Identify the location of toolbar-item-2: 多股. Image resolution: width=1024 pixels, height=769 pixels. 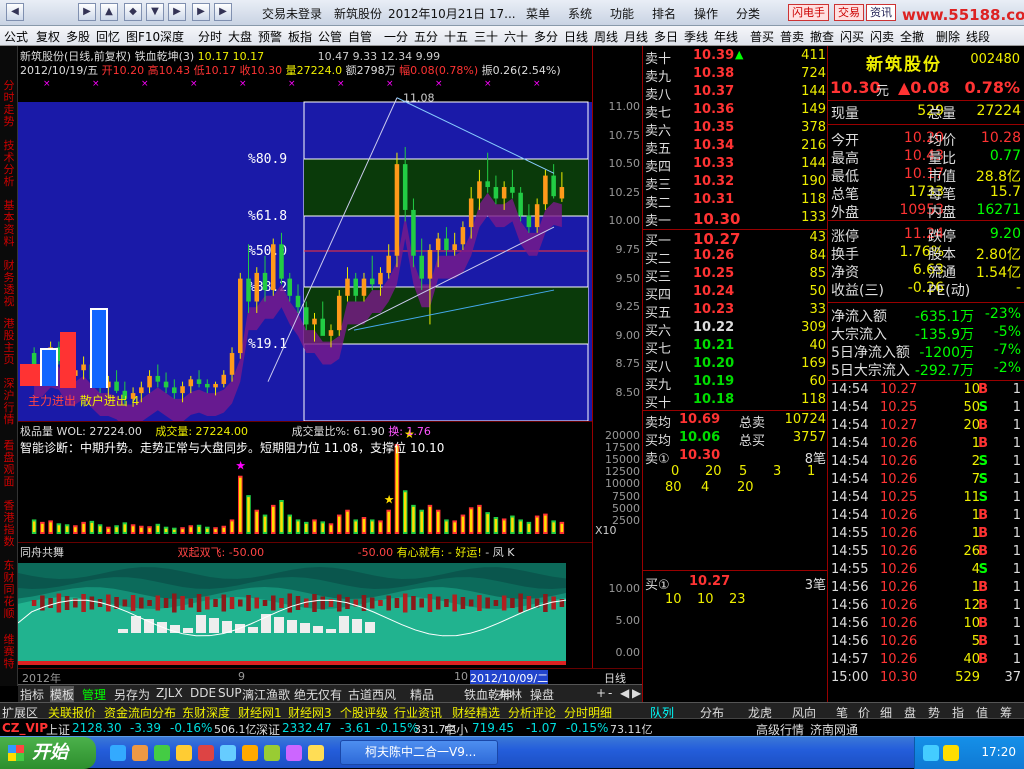
(78, 36).